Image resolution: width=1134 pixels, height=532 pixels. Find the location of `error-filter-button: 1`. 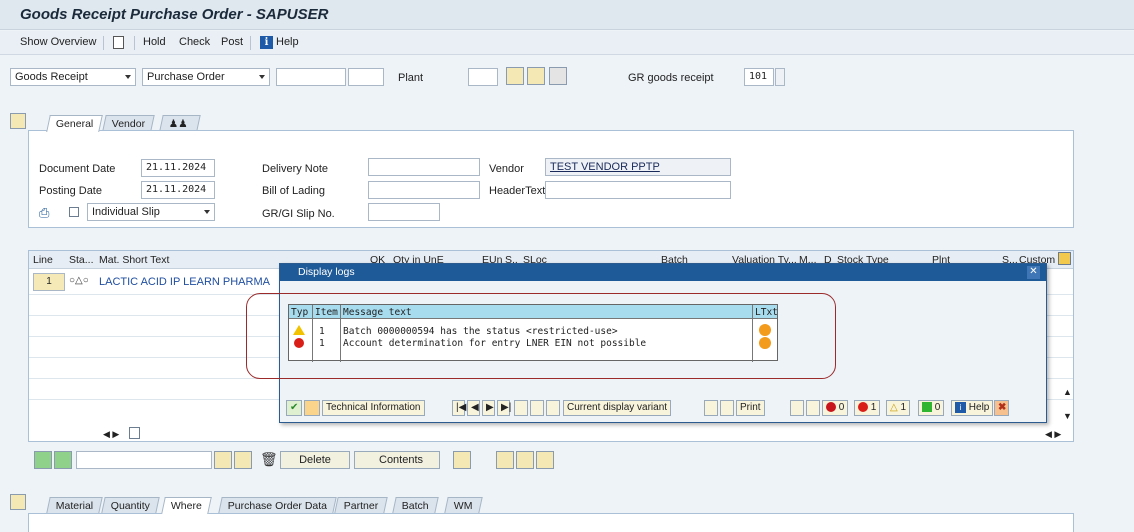

error-filter-button: 1 is located at coordinates (867, 408).